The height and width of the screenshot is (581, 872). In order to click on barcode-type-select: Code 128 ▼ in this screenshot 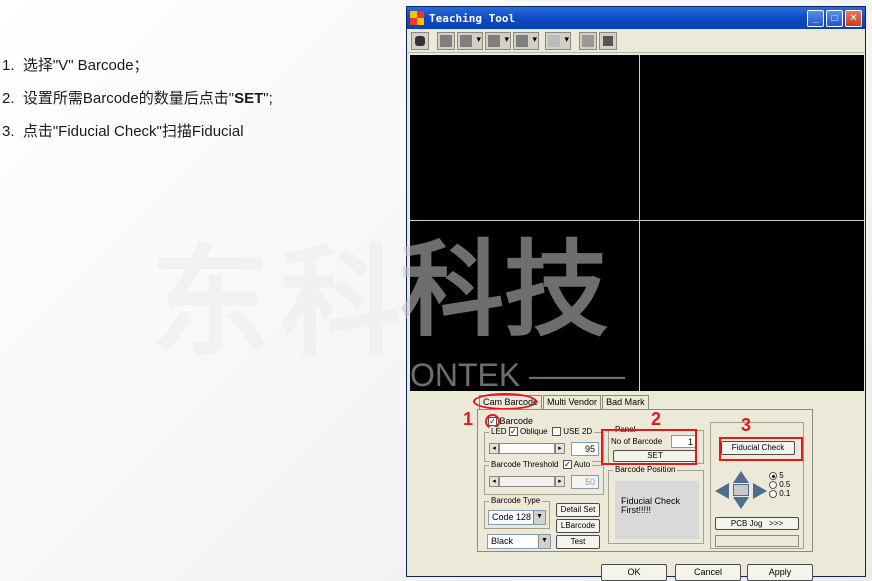, I will do `click(517, 517)`.